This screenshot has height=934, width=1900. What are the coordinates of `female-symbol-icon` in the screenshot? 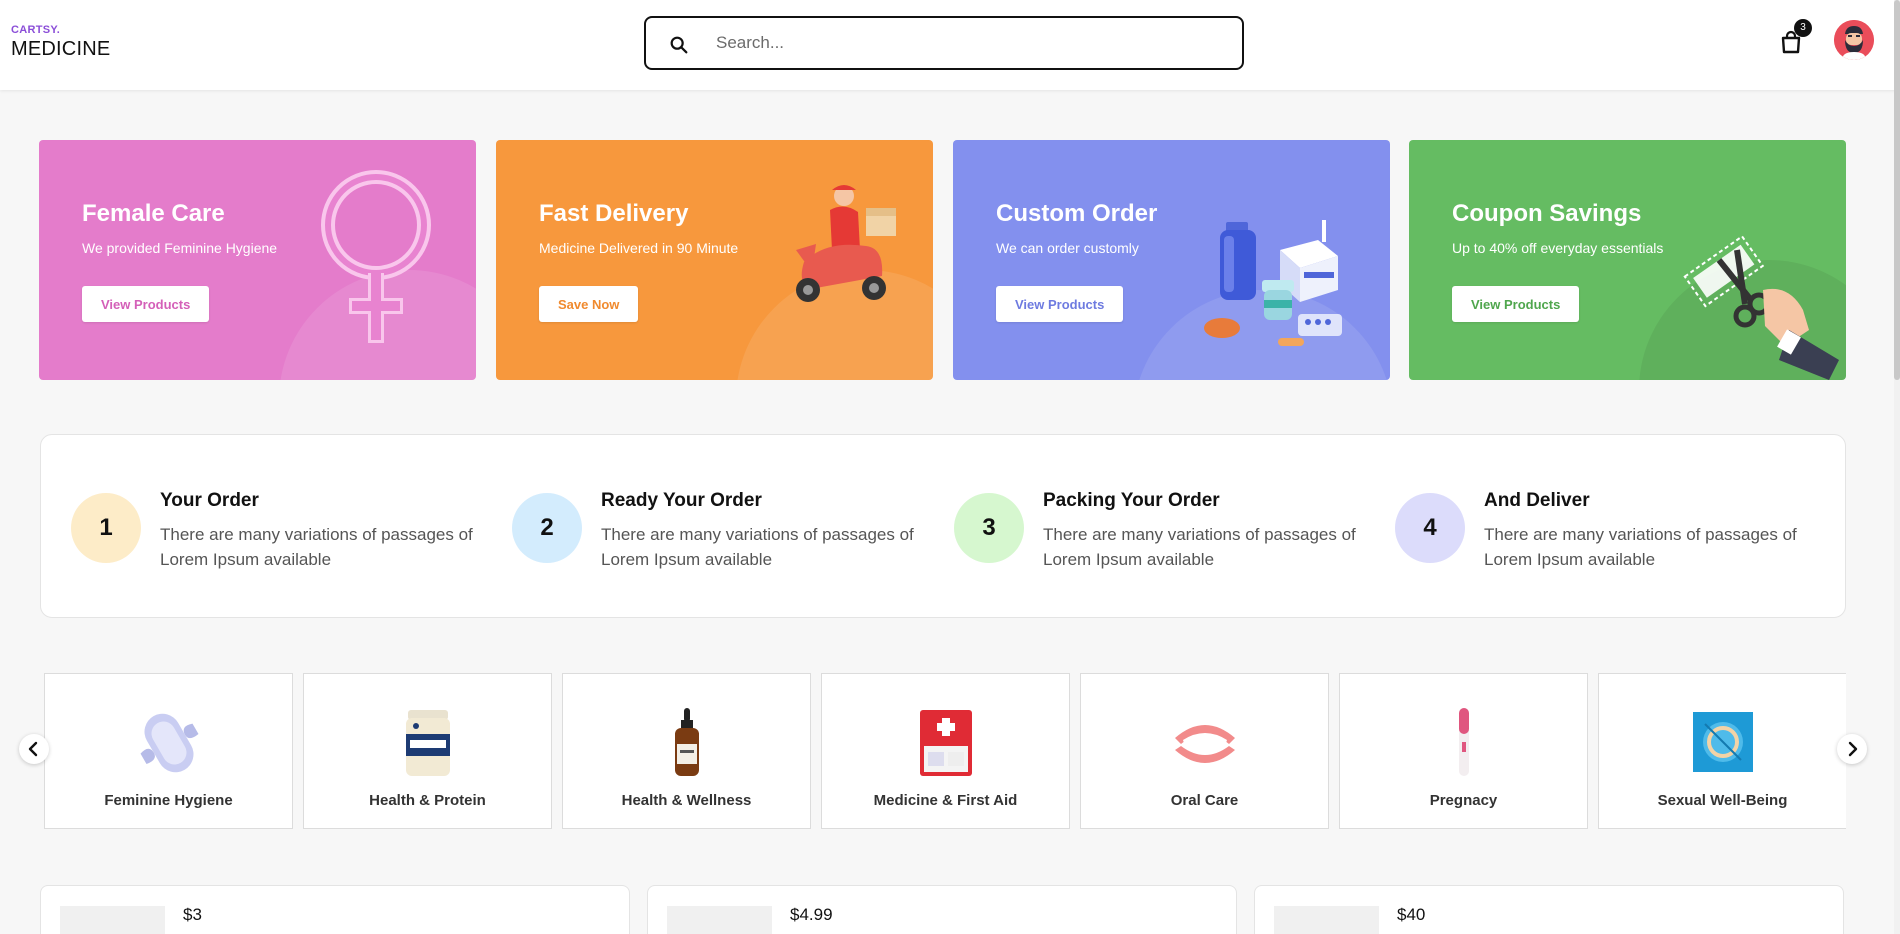 It's located at (376, 256).